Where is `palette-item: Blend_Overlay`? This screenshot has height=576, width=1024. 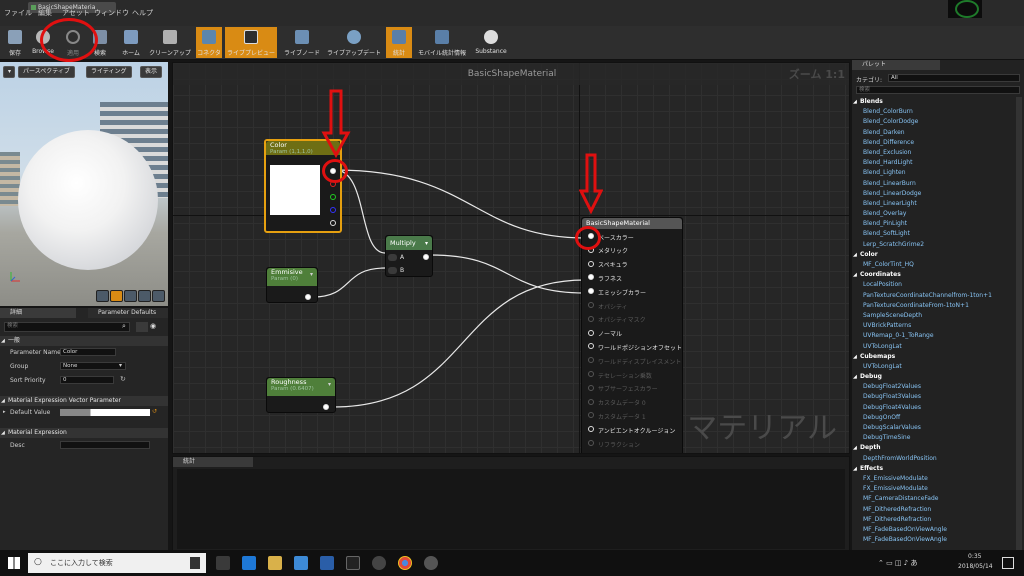
palette-item: Blend_Overlay is located at coordinates (938, 214).